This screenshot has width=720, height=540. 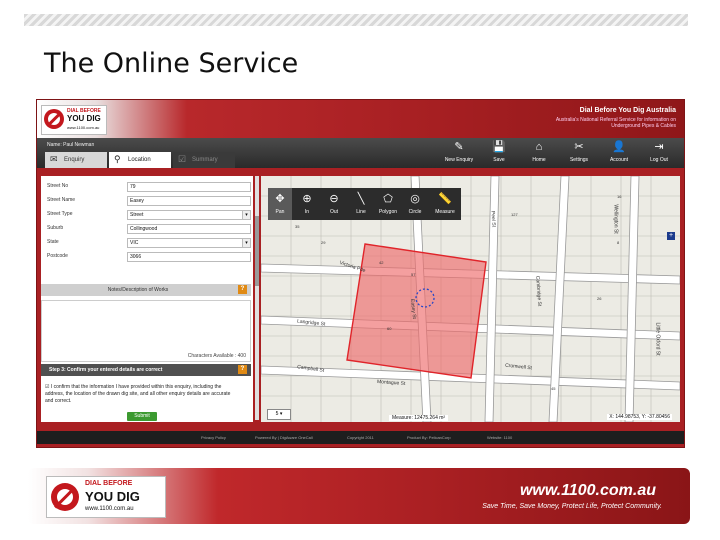 What do you see at coordinates (657, 339) in the screenshot?
I see `street-label: Little Oxford St` at bounding box center [657, 339].